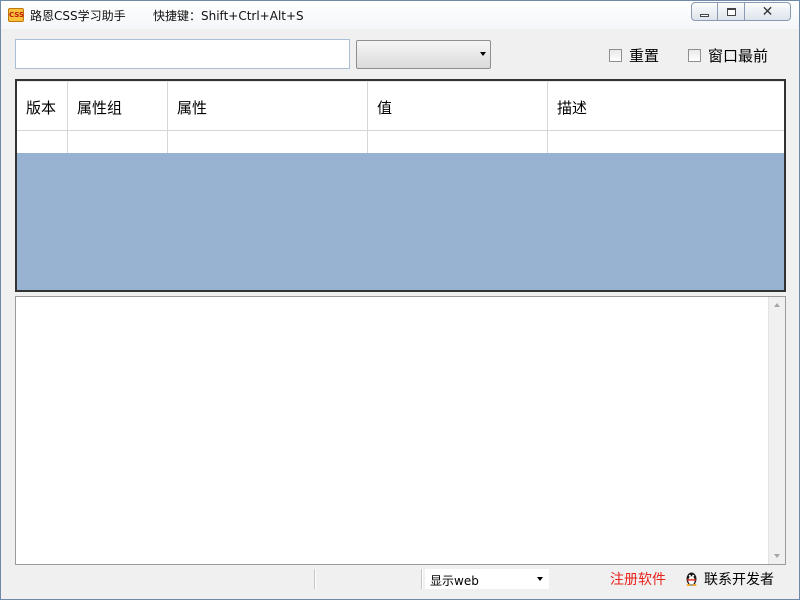  What do you see at coordinates (644, 56) in the screenshot?
I see `reset-checkbox-label: 重置` at bounding box center [644, 56].